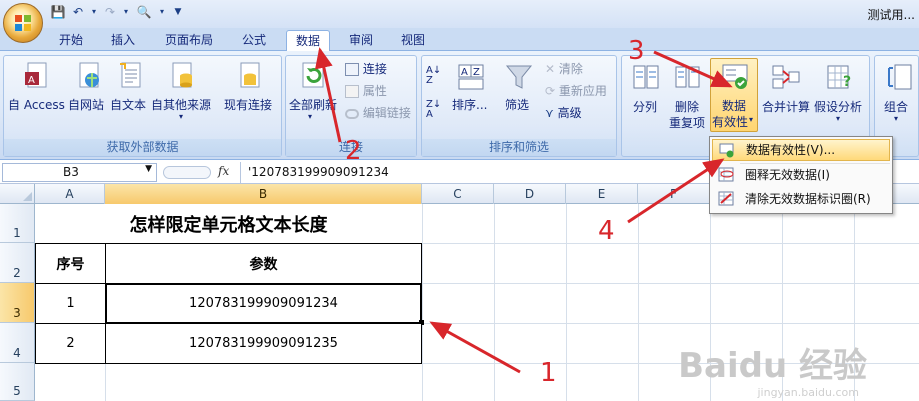  Describe the element at coordinates (123, 41) in the screenshot. I see `tab-insert: 插入` at that location.